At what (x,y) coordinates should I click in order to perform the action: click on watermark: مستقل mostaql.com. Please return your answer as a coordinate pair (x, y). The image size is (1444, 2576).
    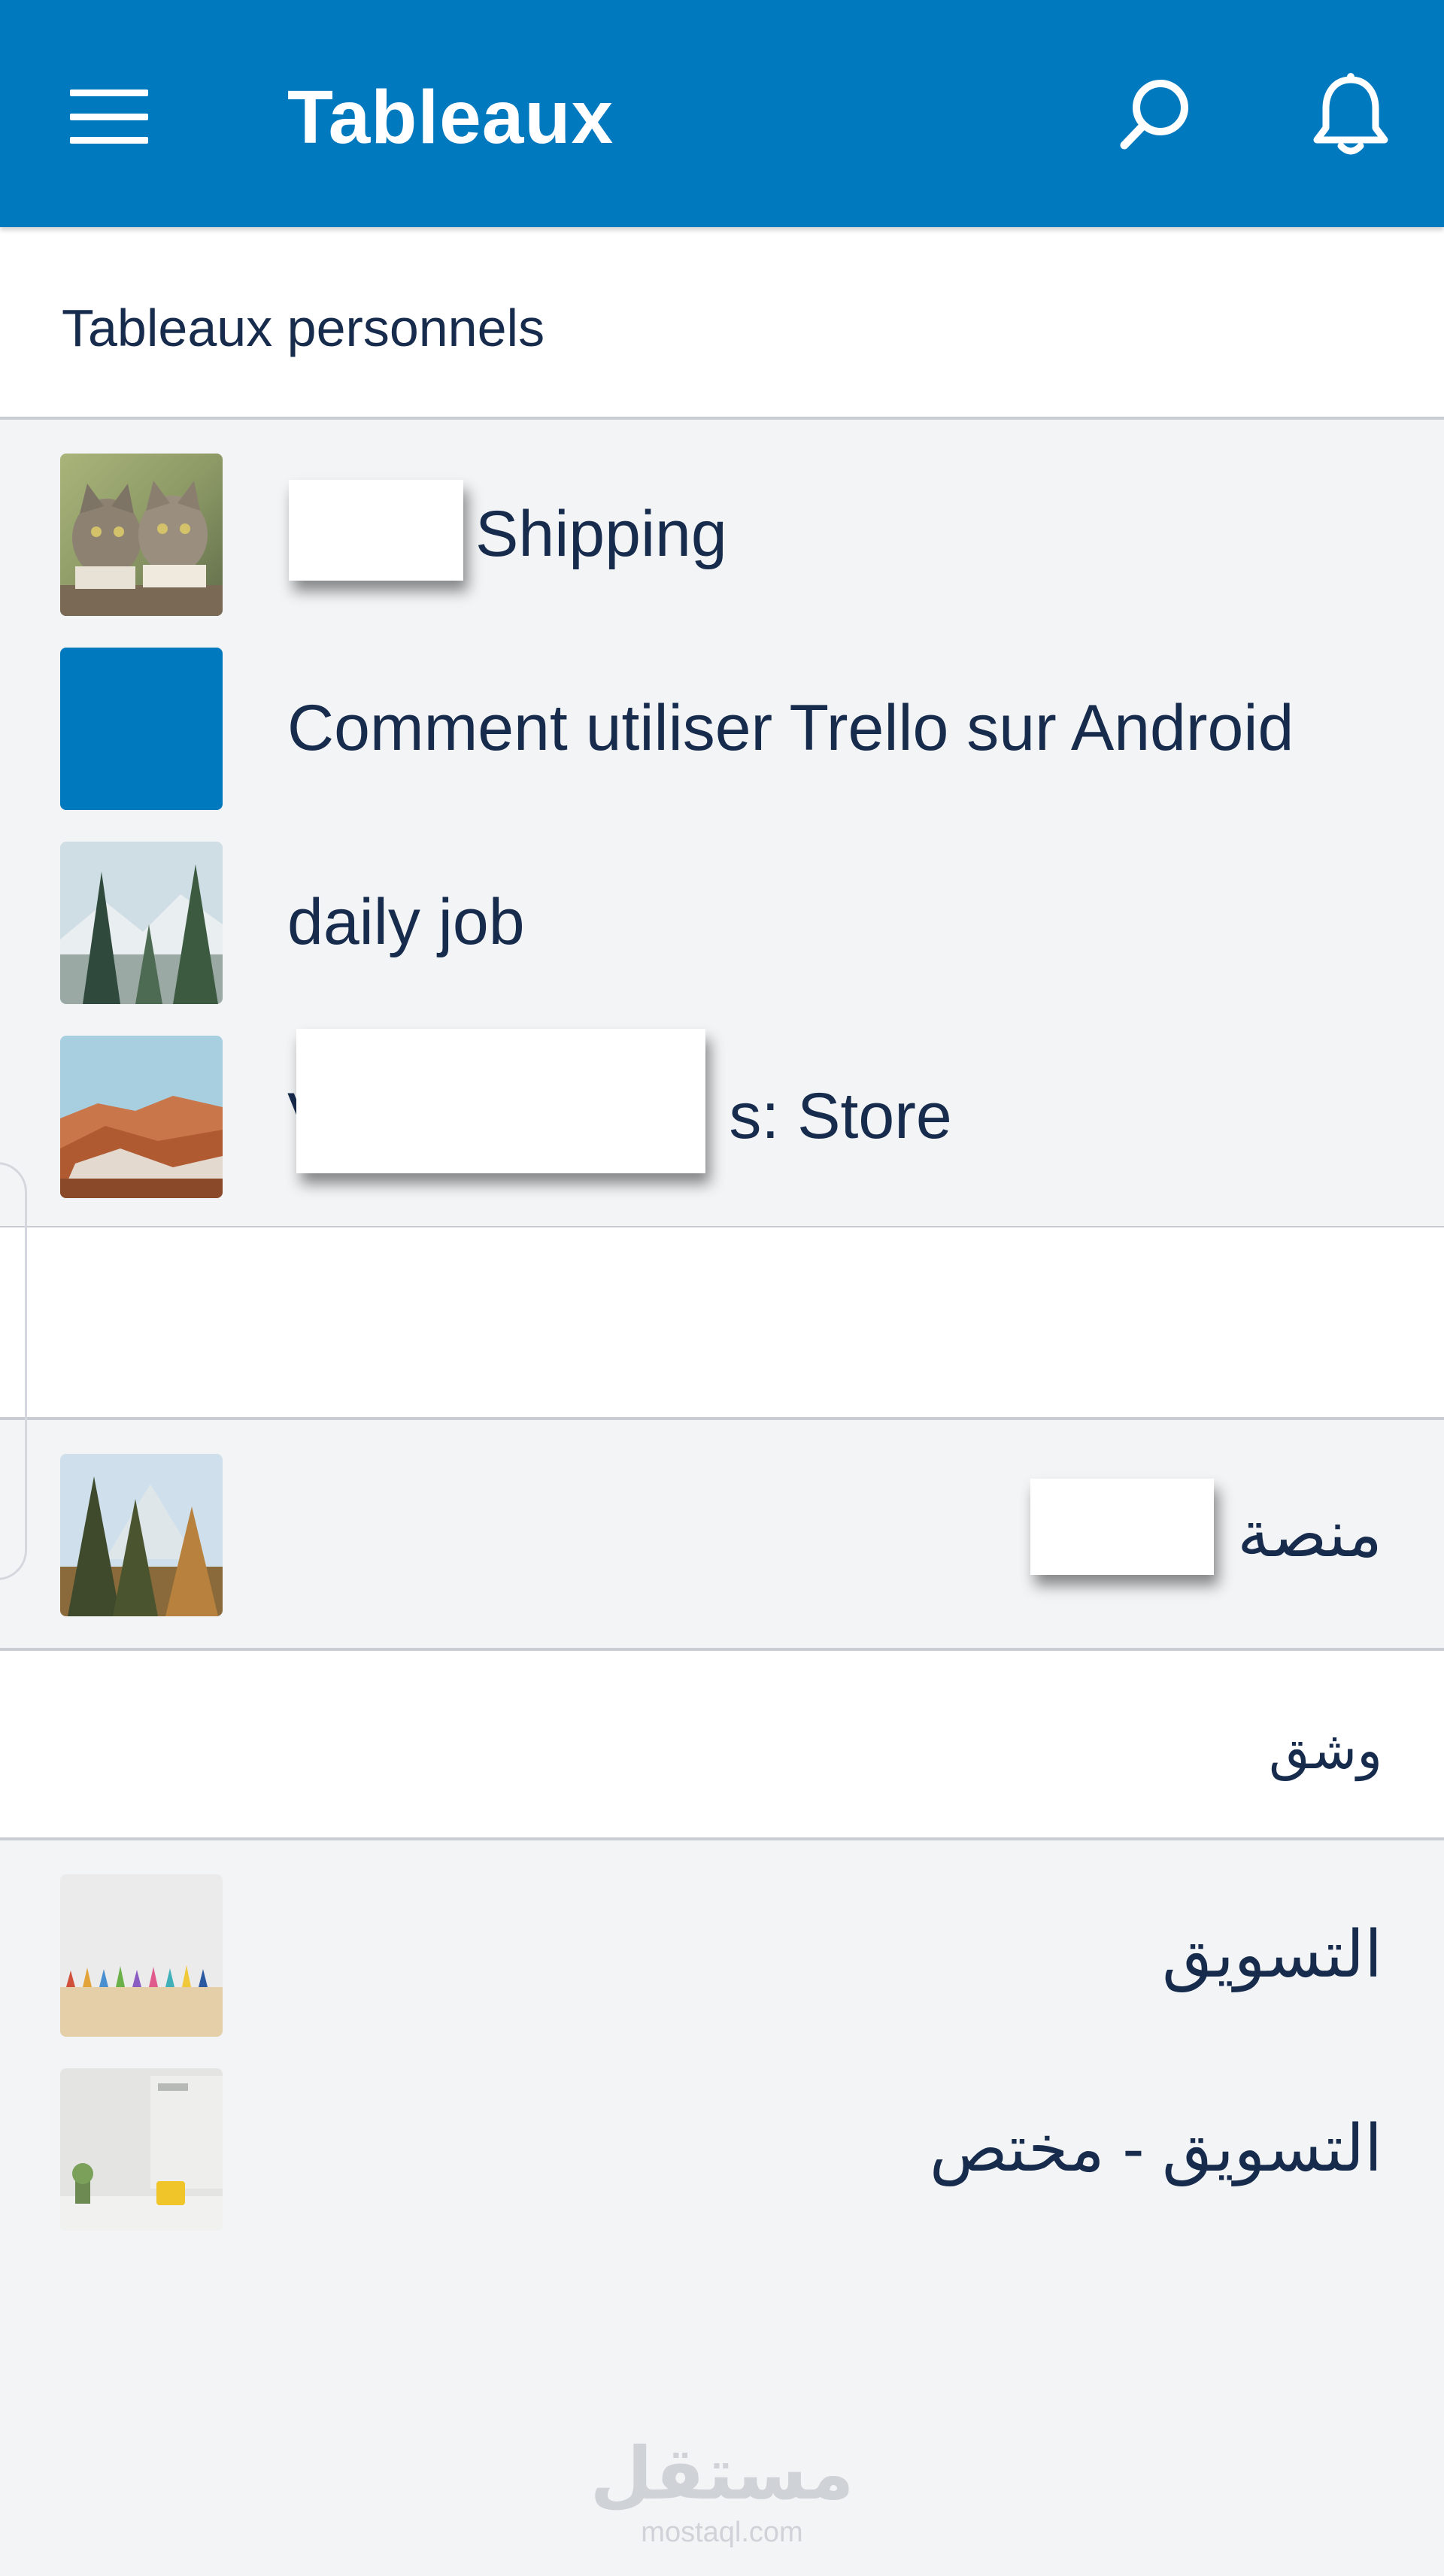
    Looking at the image, I should click on (722, 2491).